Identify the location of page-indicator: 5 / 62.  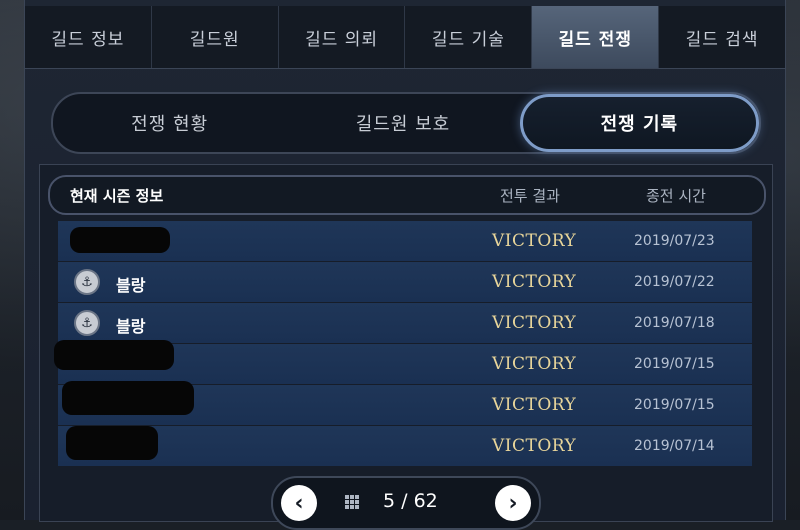
(410, 501).